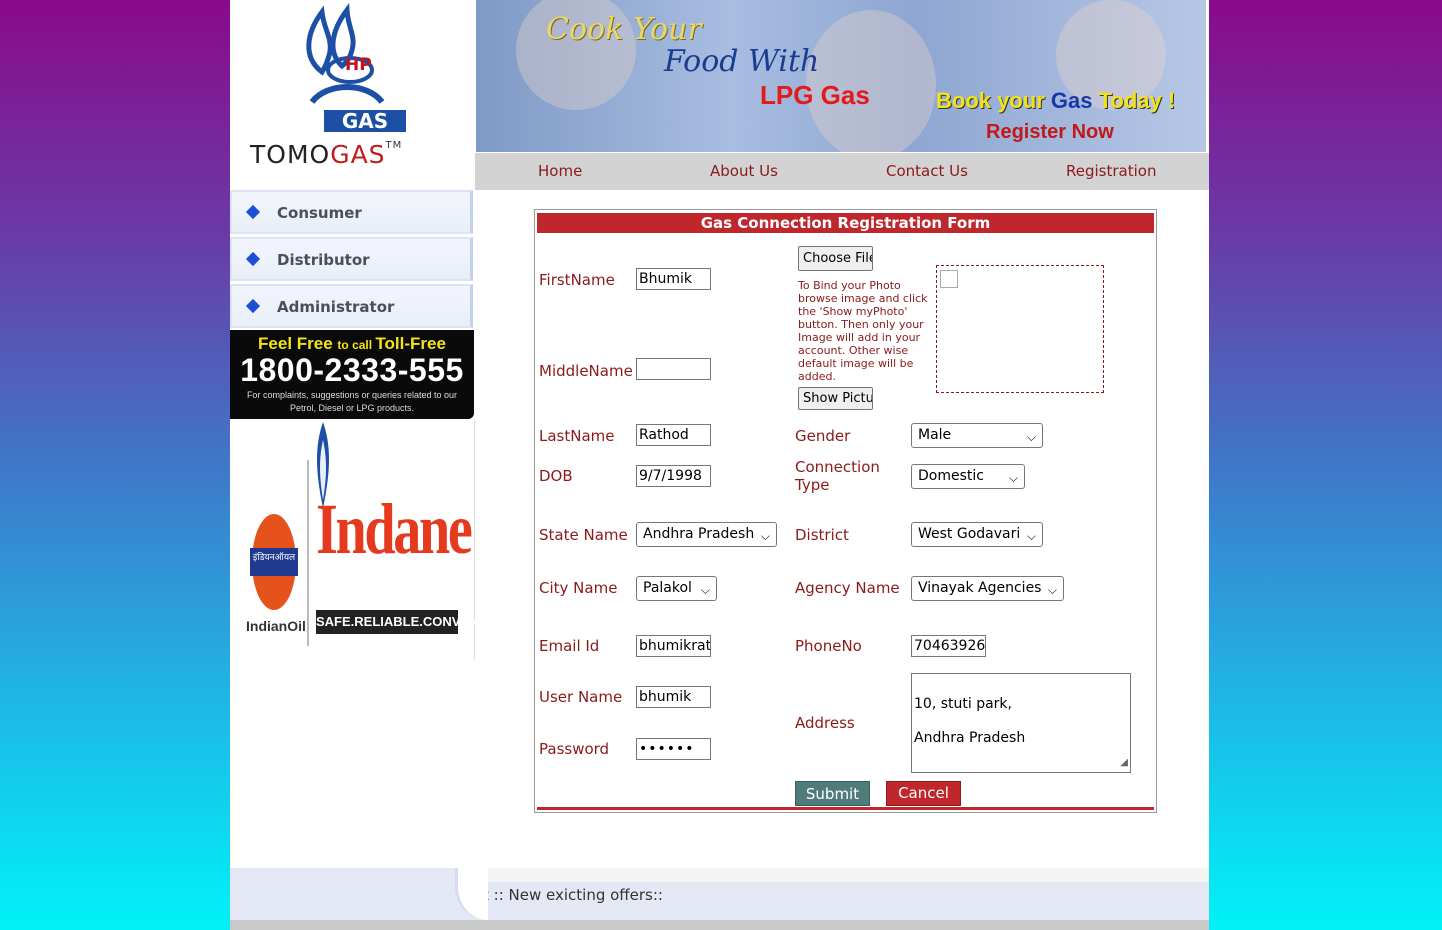  I want to click on gender-value: Male, so click(935, 435).